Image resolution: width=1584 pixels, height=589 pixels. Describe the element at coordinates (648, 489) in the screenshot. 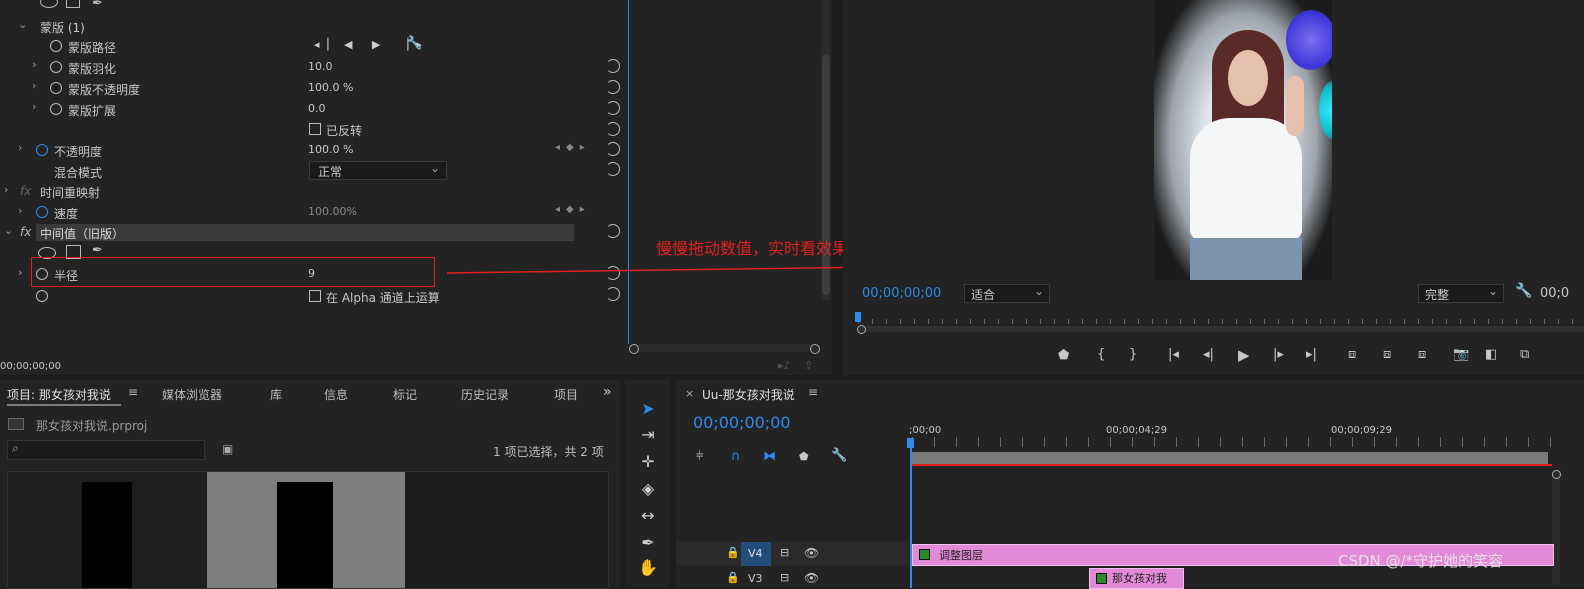

I see `razor-tool-icon: ◈` at that location.